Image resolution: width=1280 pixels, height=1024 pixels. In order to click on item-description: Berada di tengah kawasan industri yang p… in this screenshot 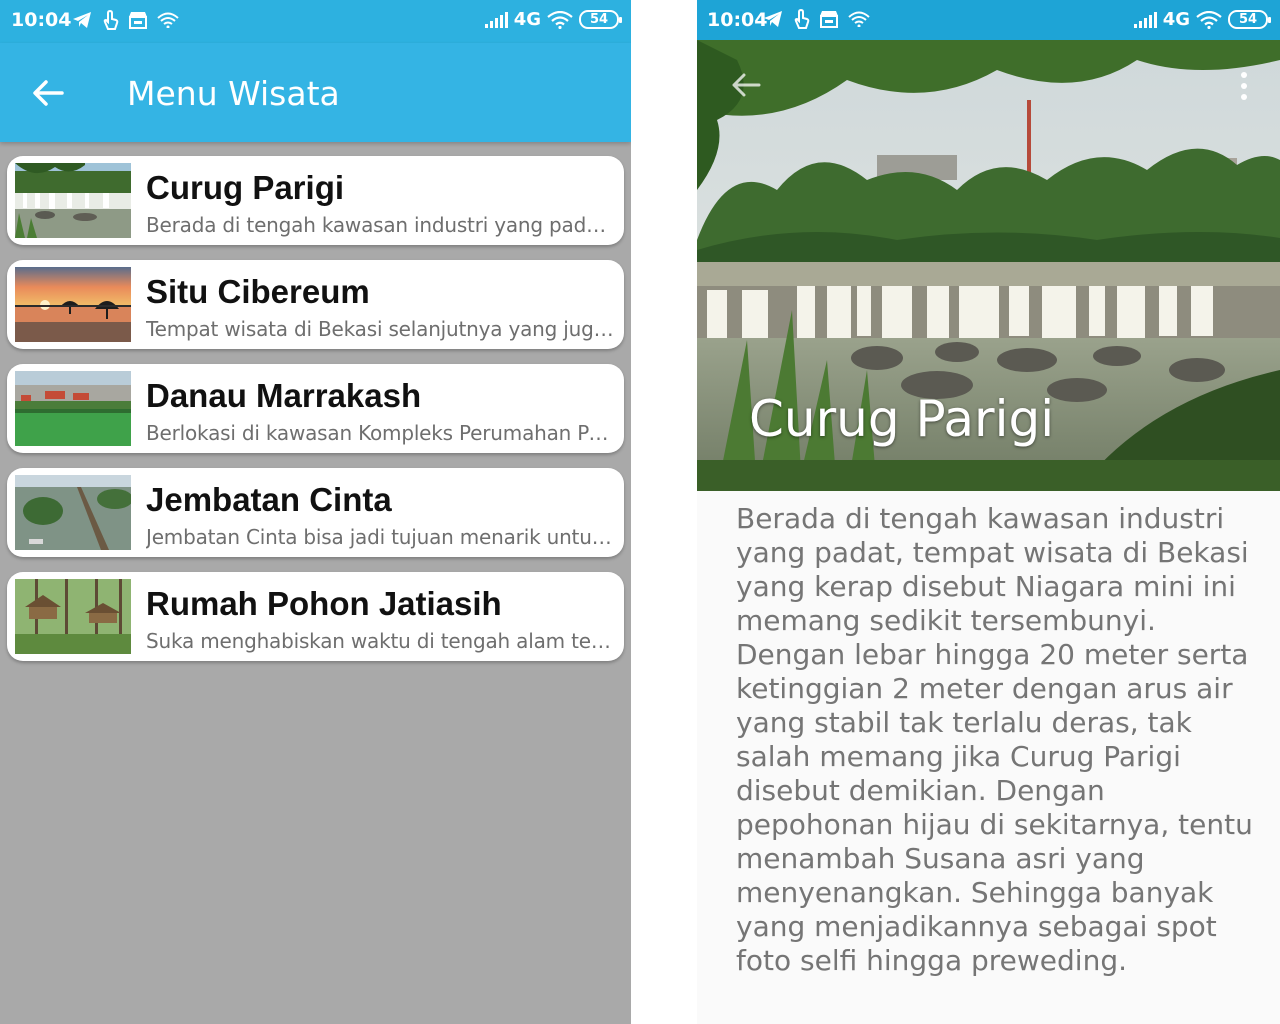, I will do `click(382, 225)`.